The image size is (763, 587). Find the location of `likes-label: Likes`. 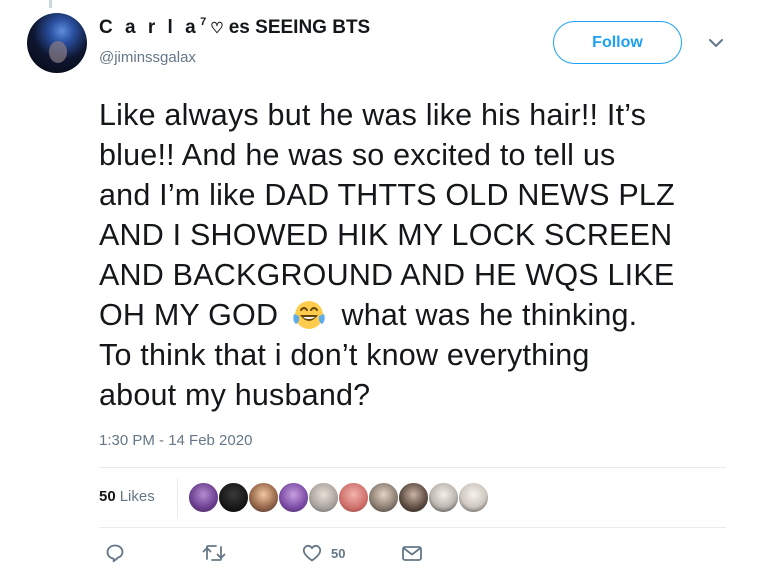

likes-label: Likes is located at coordinates (137, 496).